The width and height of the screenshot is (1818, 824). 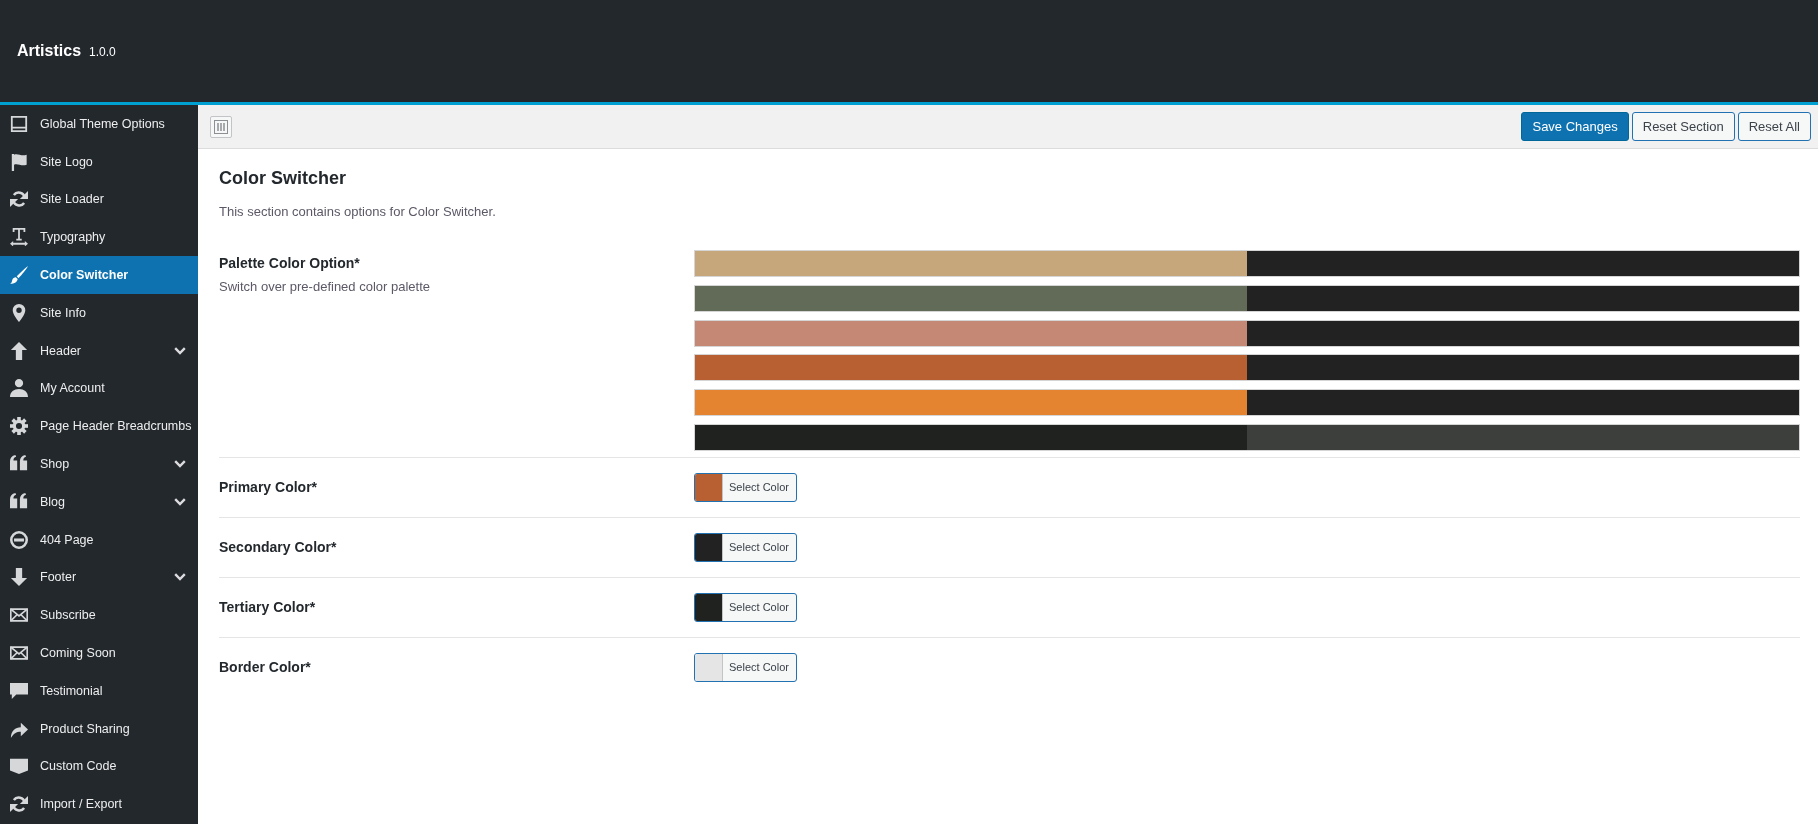 What do you see at coordinates (19, 426) in the screenshot?
I see `gear-icon` at bounding box center [19, 426].